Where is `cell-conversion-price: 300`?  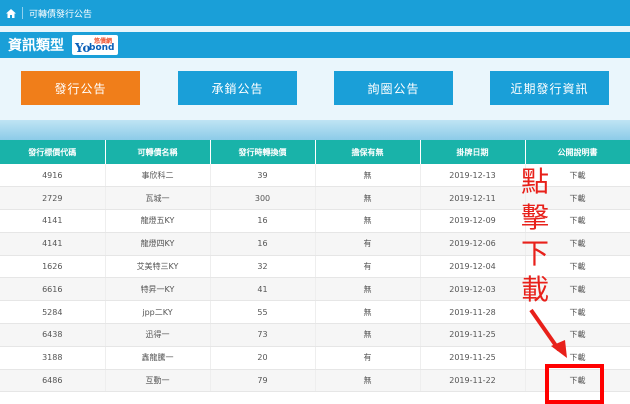 cell-conversion-price: 300 is located at coordinates (263, 198).